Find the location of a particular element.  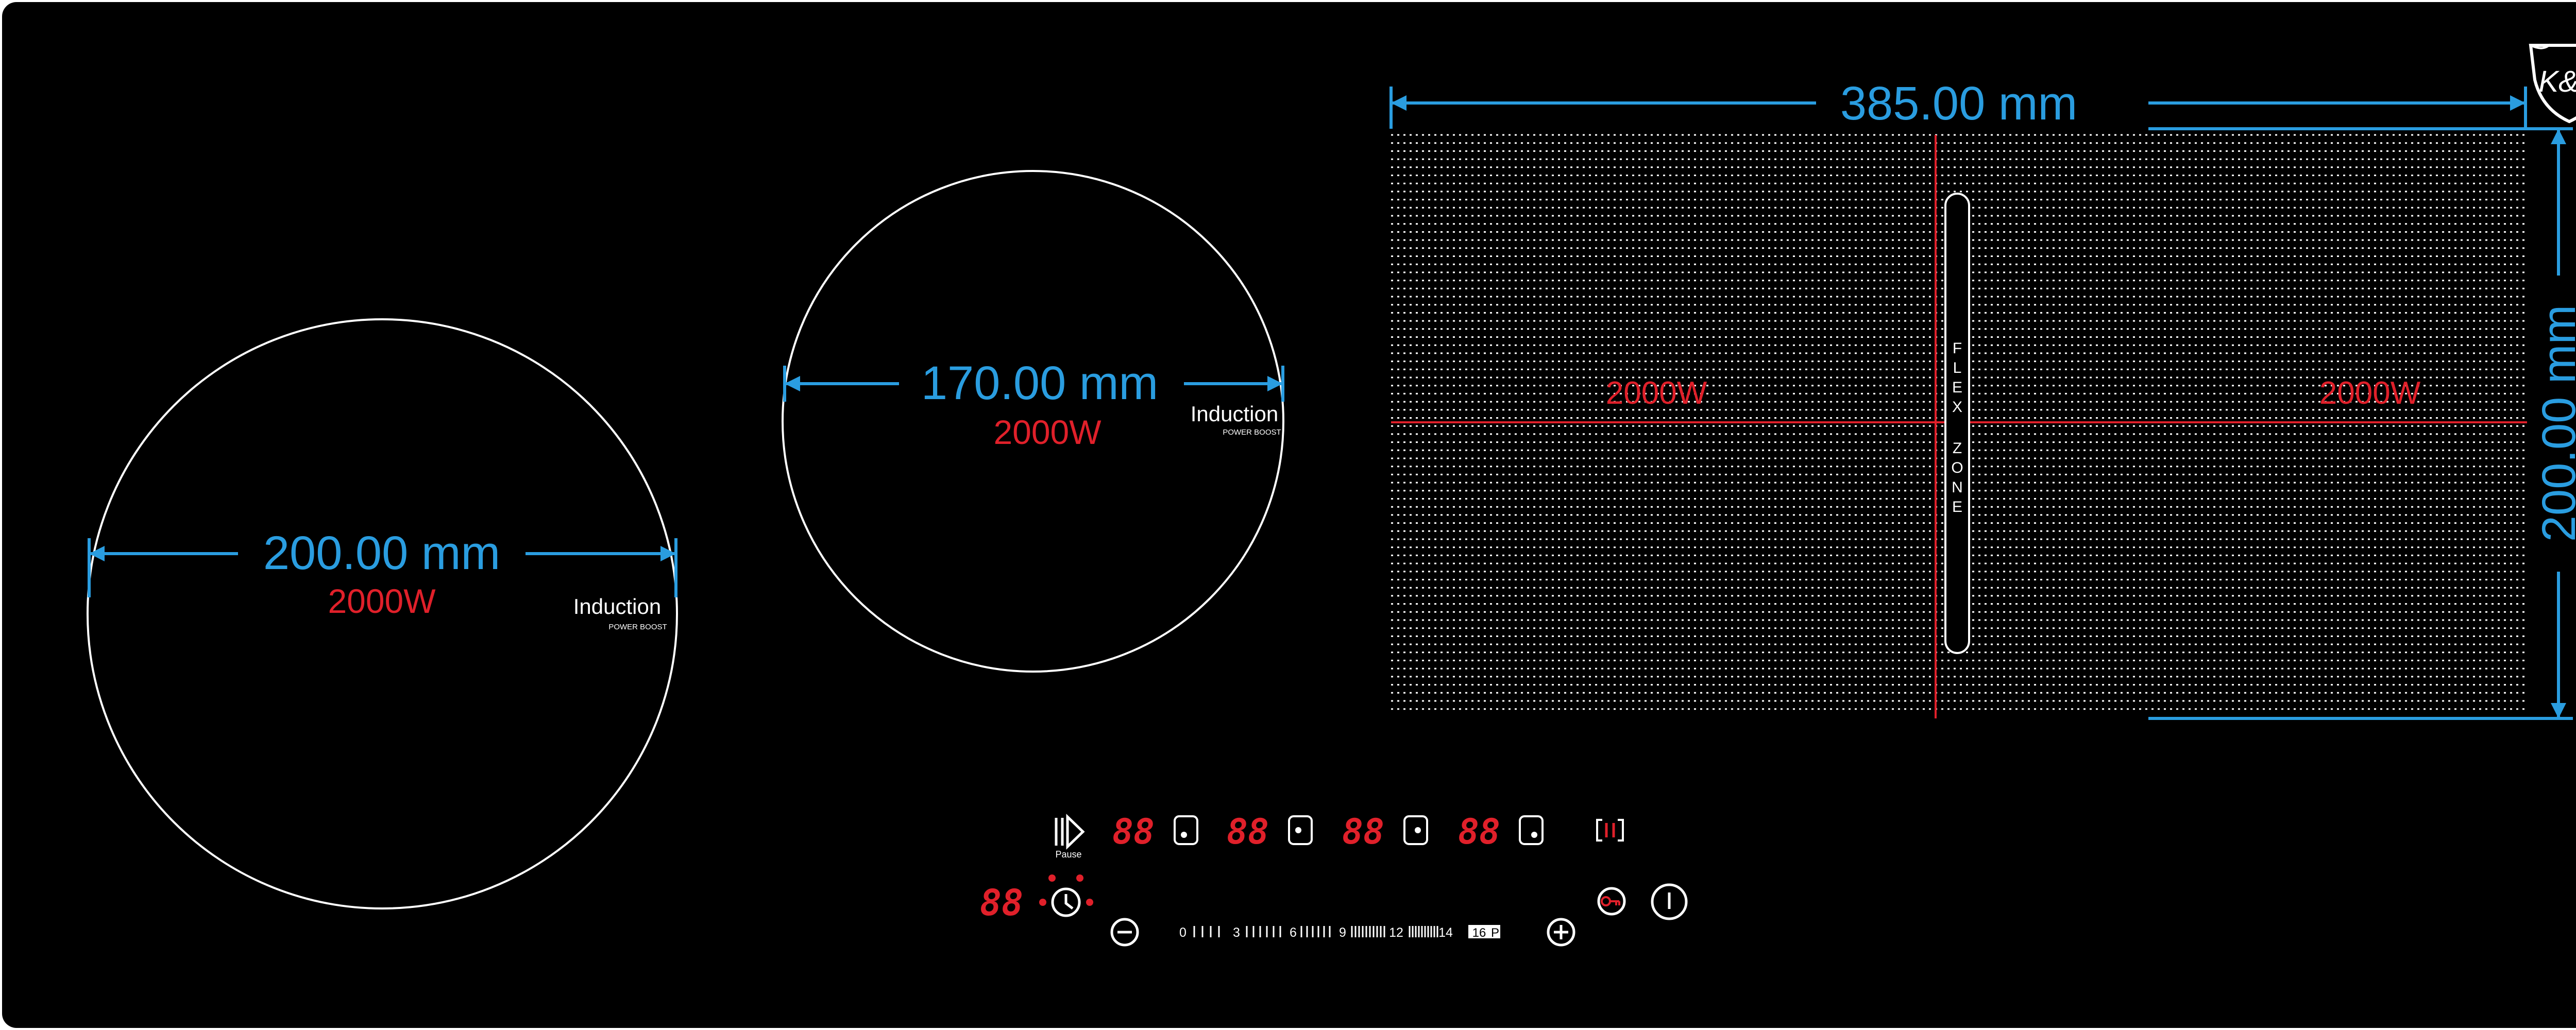

zone-mid-type: Induction is located at coordinates (1234, 414).